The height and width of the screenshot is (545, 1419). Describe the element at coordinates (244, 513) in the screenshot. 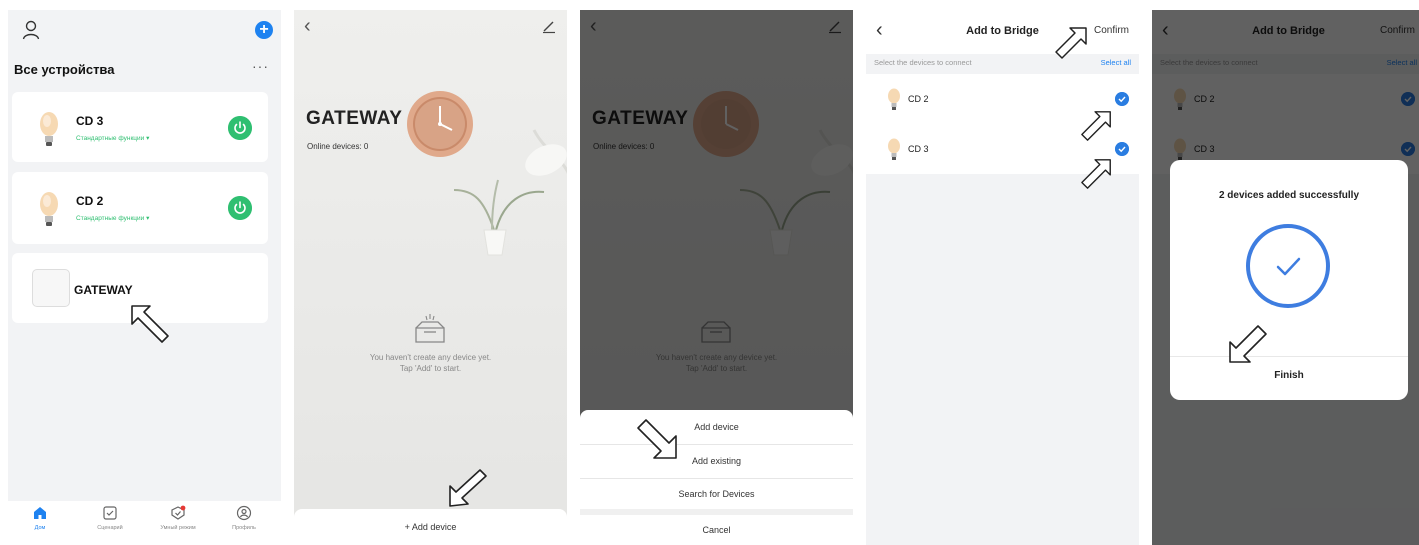

I see `profile-icon` at that location.